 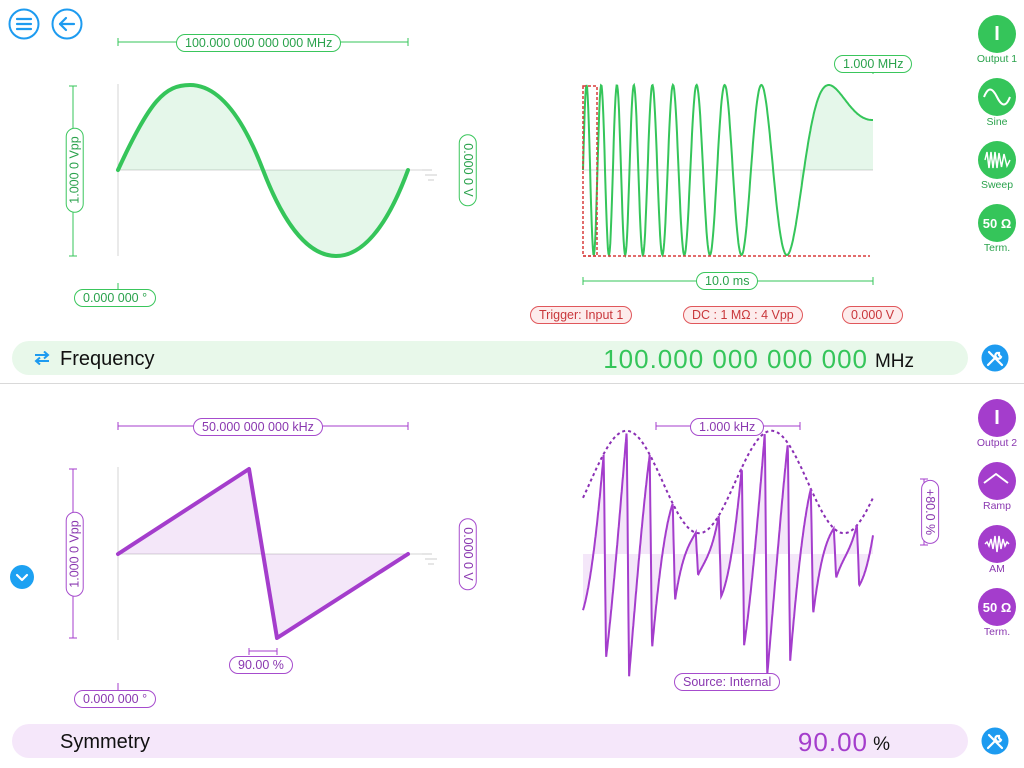 What do you see at coordinates (743, 315) in the screenshot?
I see `trigger-coupling-label: DC : 1 MΩ : 4 Vpp` at bounding box center [743, 315].